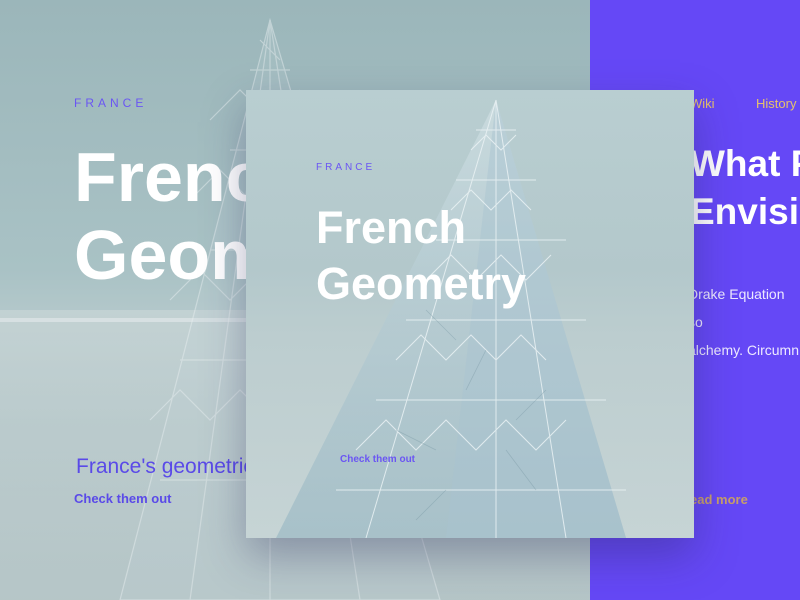 The image size is (800, 600). Describe the element at coordinates (421, 255) in the screenshot. I see `card-title: French Geometry` at that location.